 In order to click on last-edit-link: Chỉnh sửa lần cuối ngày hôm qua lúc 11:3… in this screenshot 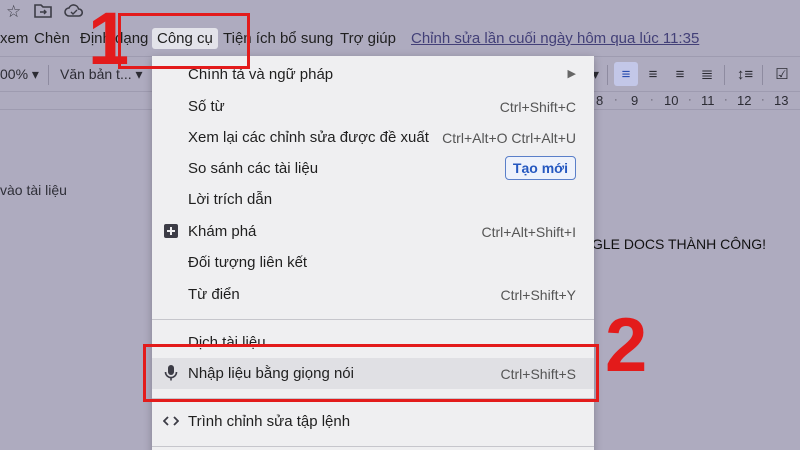, I will do `click(555, 38)`.